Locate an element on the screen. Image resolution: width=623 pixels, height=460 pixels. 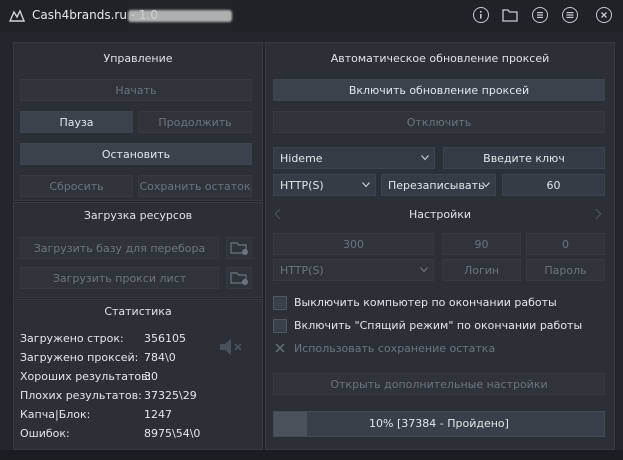
chevron-right-icon is located at coordinates (598, 214).